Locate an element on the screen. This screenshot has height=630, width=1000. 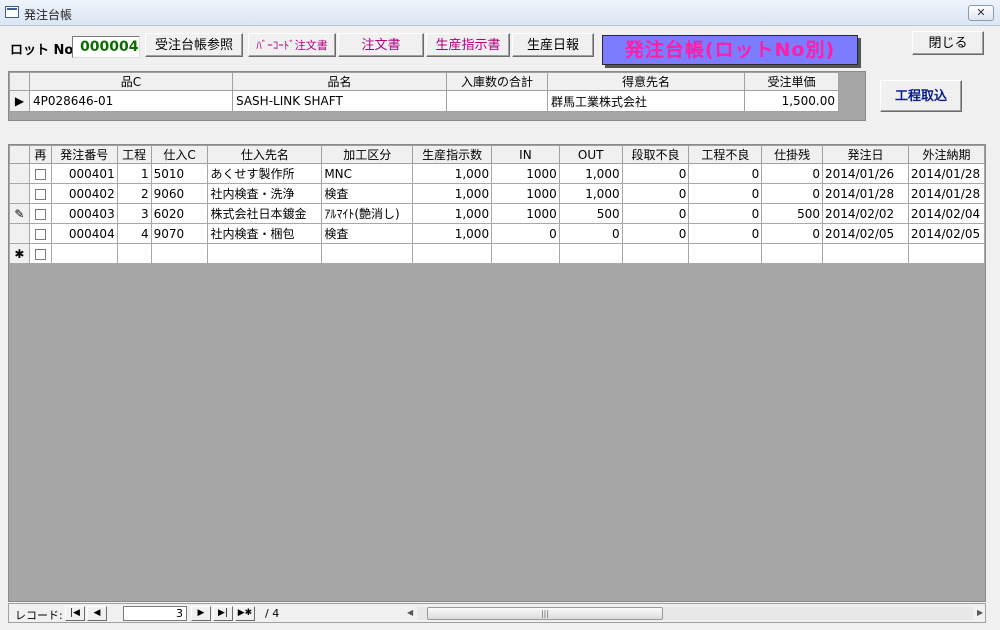
new-record-row: ✱ is located at coordinates (497, 253).